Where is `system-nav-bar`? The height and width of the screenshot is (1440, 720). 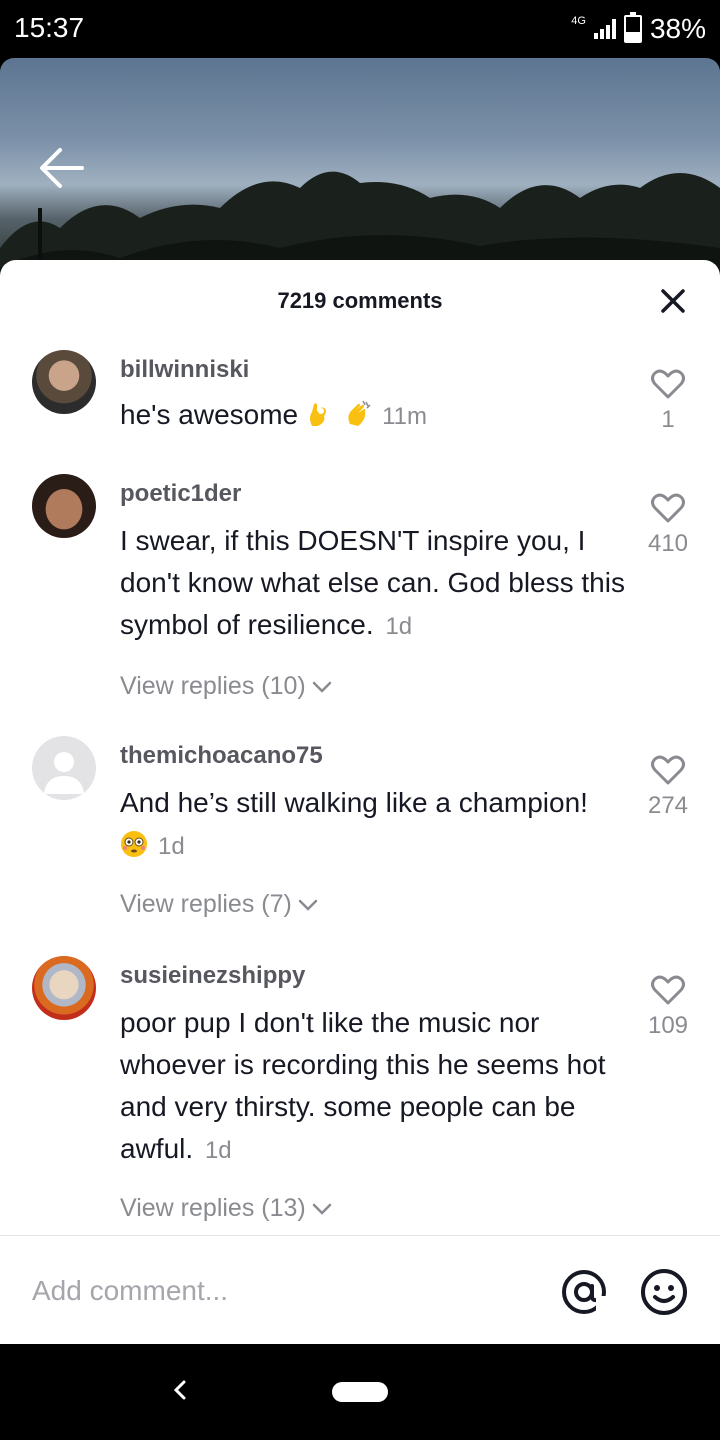 system-nav-bar is located at coordinates (360, 1392).